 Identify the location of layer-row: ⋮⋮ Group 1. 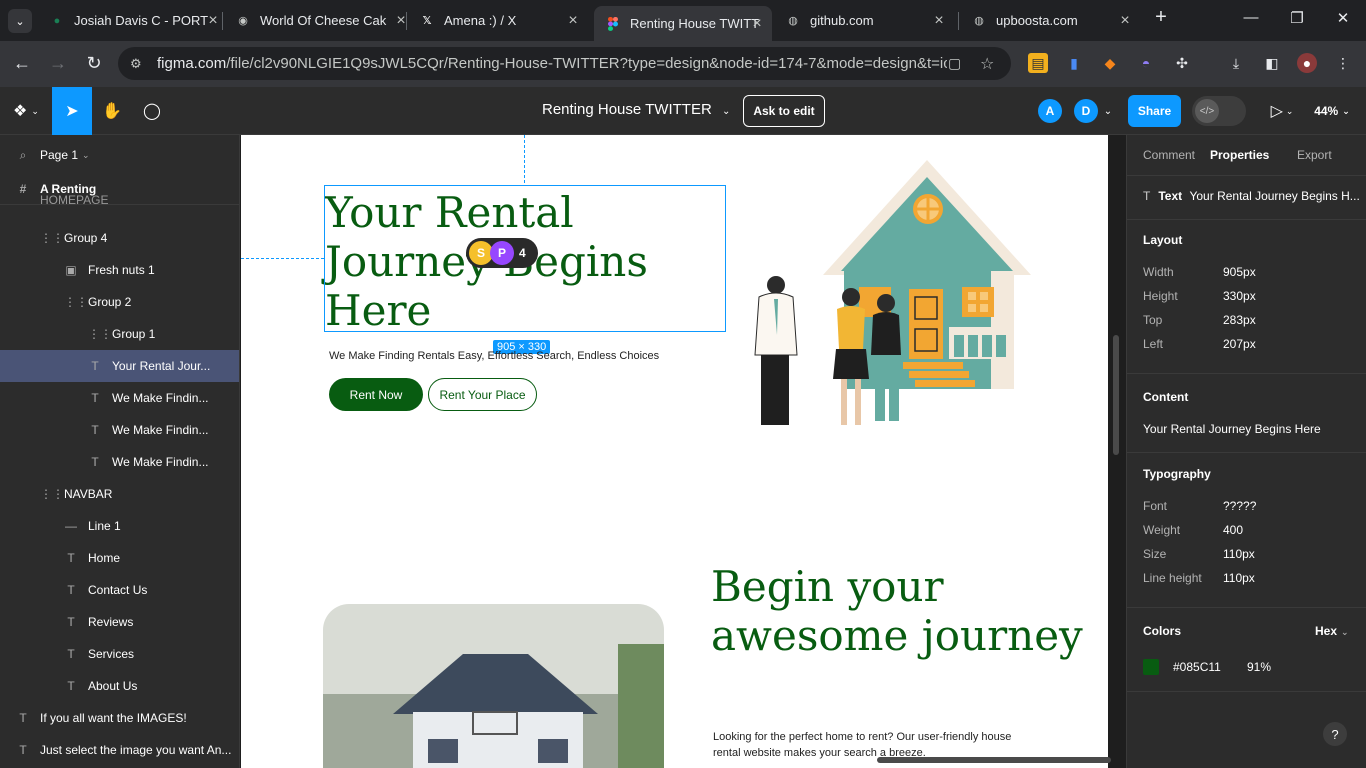
(119, 334).